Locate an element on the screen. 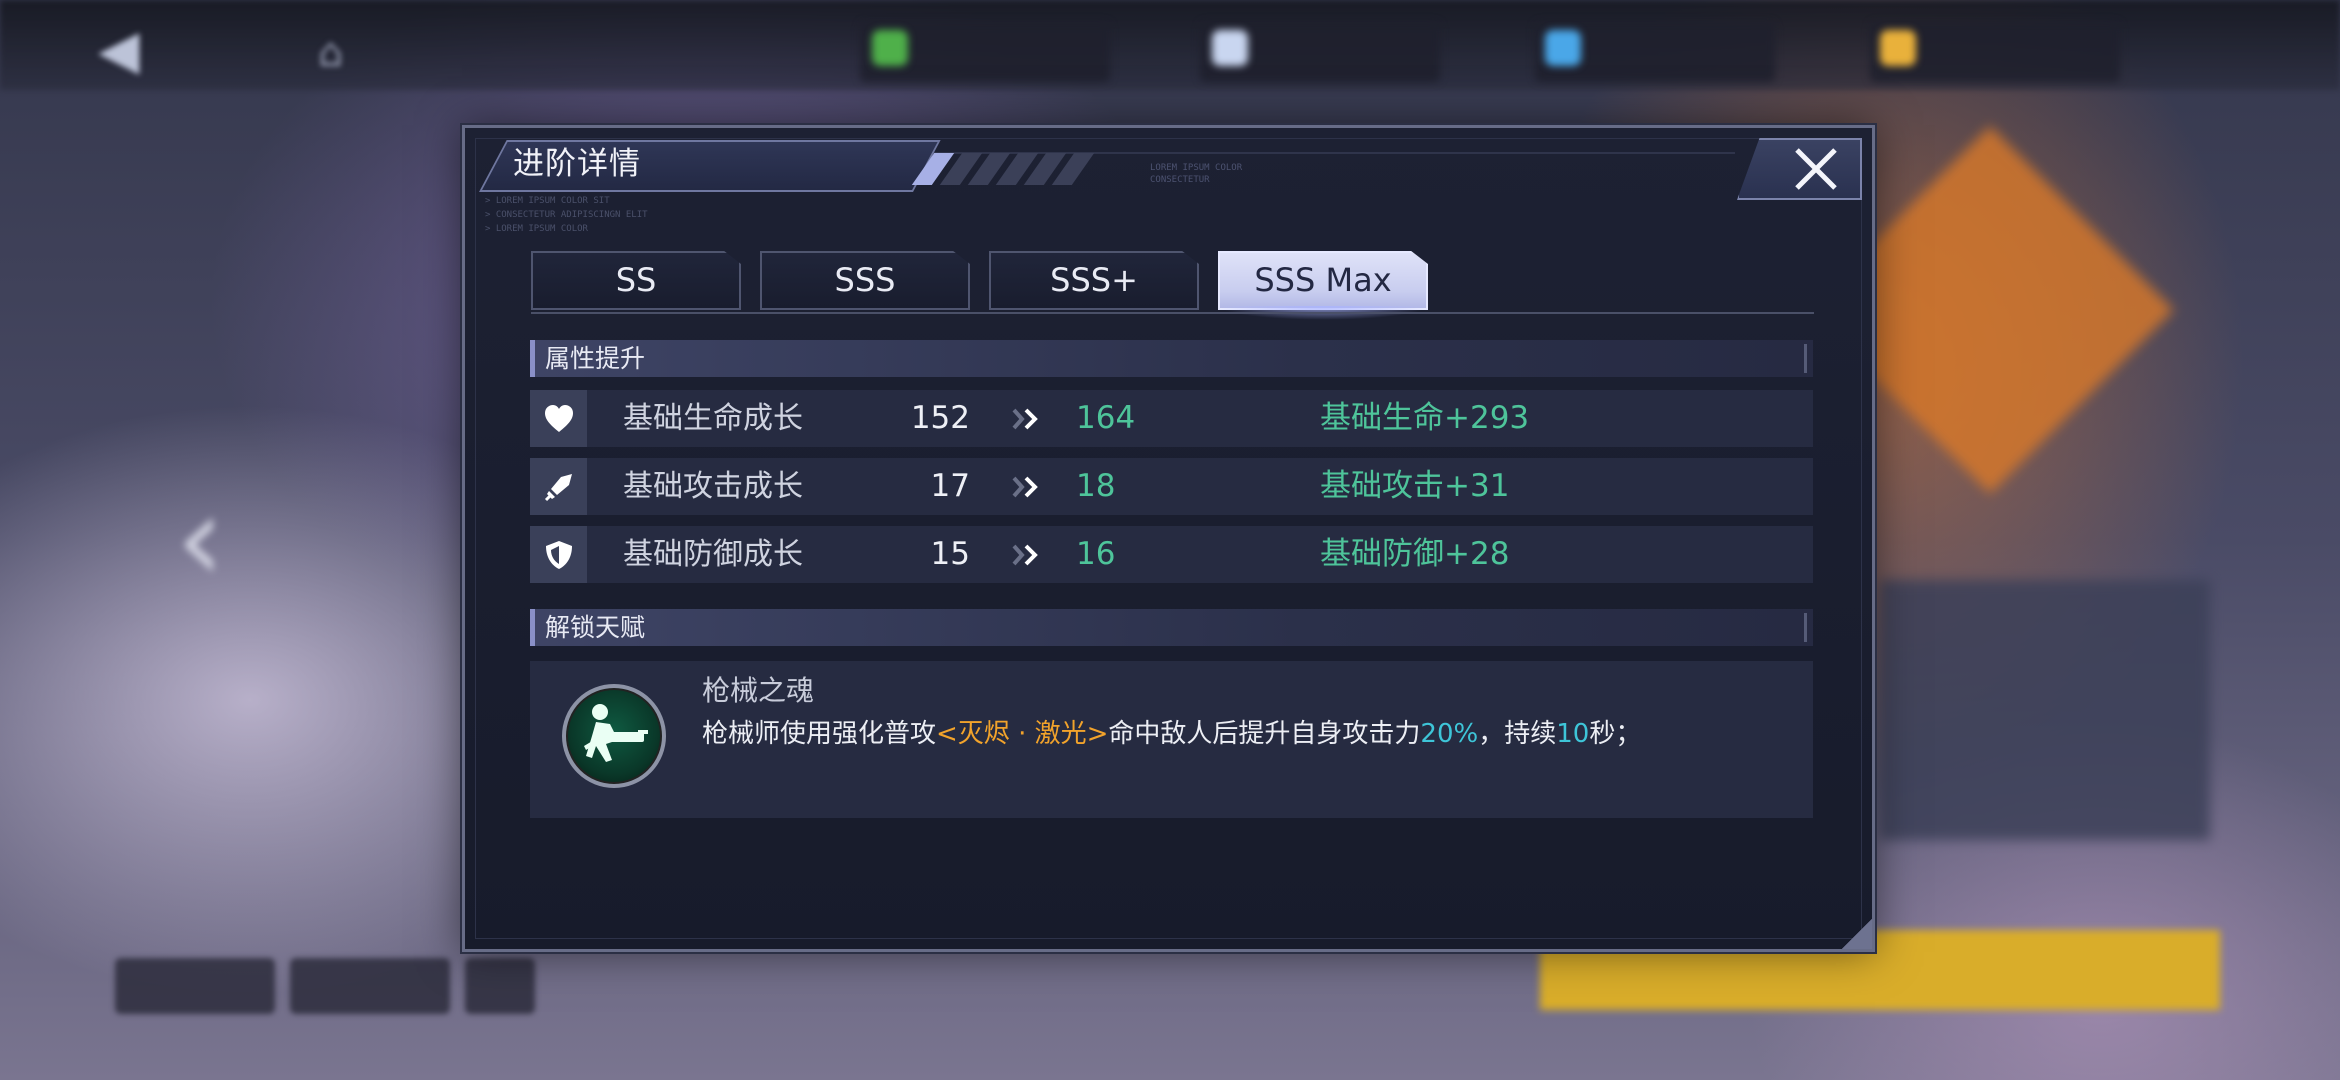 Image resolution: width=2340 pixels, height=1080 pixels. prev-character-arrow: ‹ is located at coordinates (216, 540).